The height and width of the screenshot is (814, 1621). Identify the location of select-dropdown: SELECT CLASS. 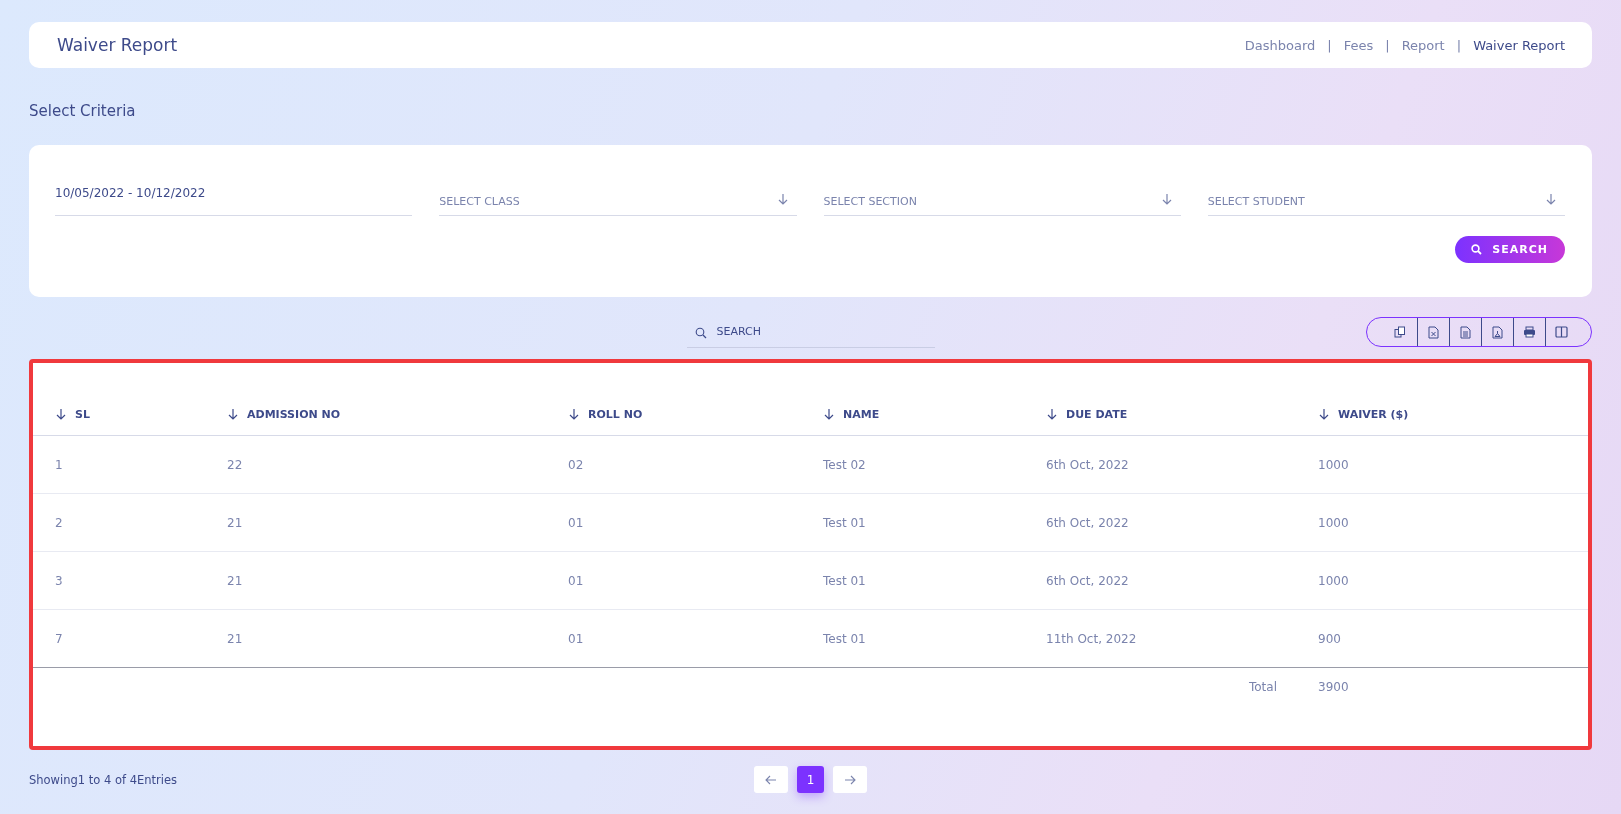
(618, 197).